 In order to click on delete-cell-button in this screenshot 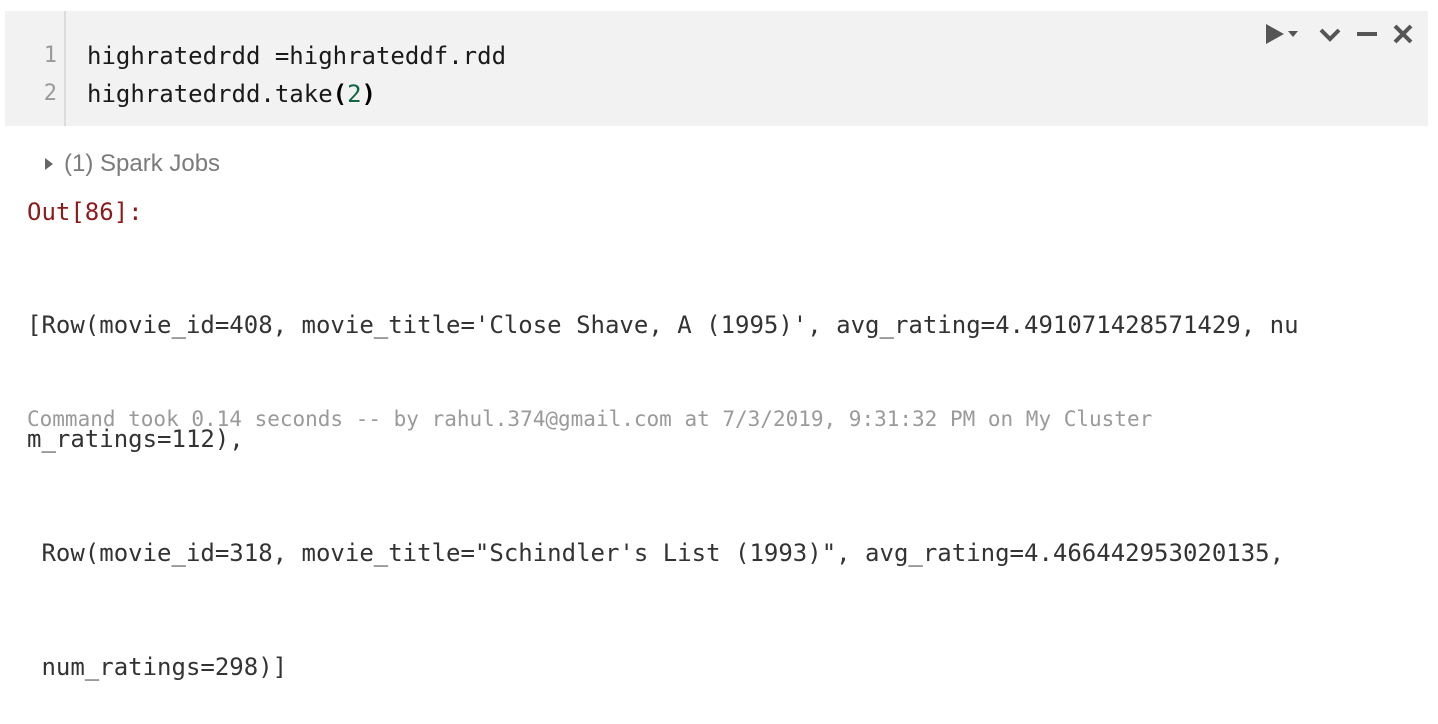, I will do `click(1403, 34)`.